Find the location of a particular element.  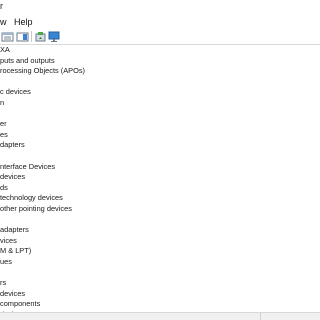

tree-item: dapters is located at coordinates (12, 145).